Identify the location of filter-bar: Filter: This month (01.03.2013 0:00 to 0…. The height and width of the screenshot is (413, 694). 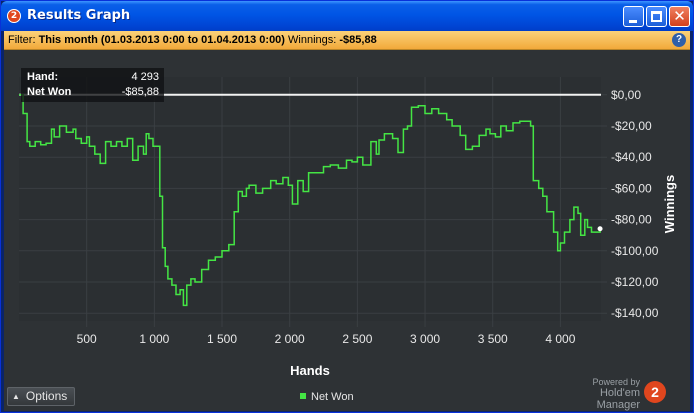
(347, 40).